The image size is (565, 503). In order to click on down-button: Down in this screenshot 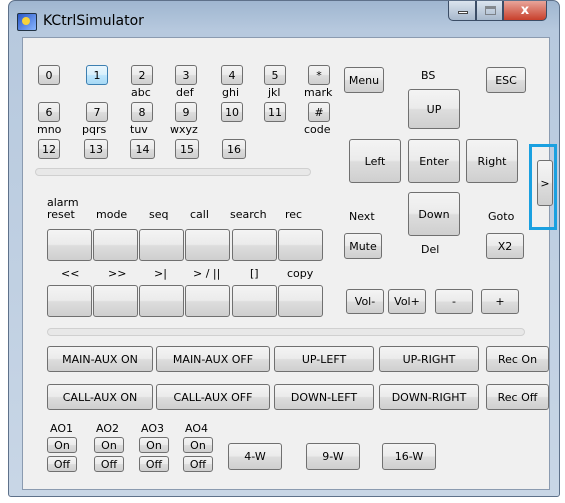, I will do `click(434, 214)`.